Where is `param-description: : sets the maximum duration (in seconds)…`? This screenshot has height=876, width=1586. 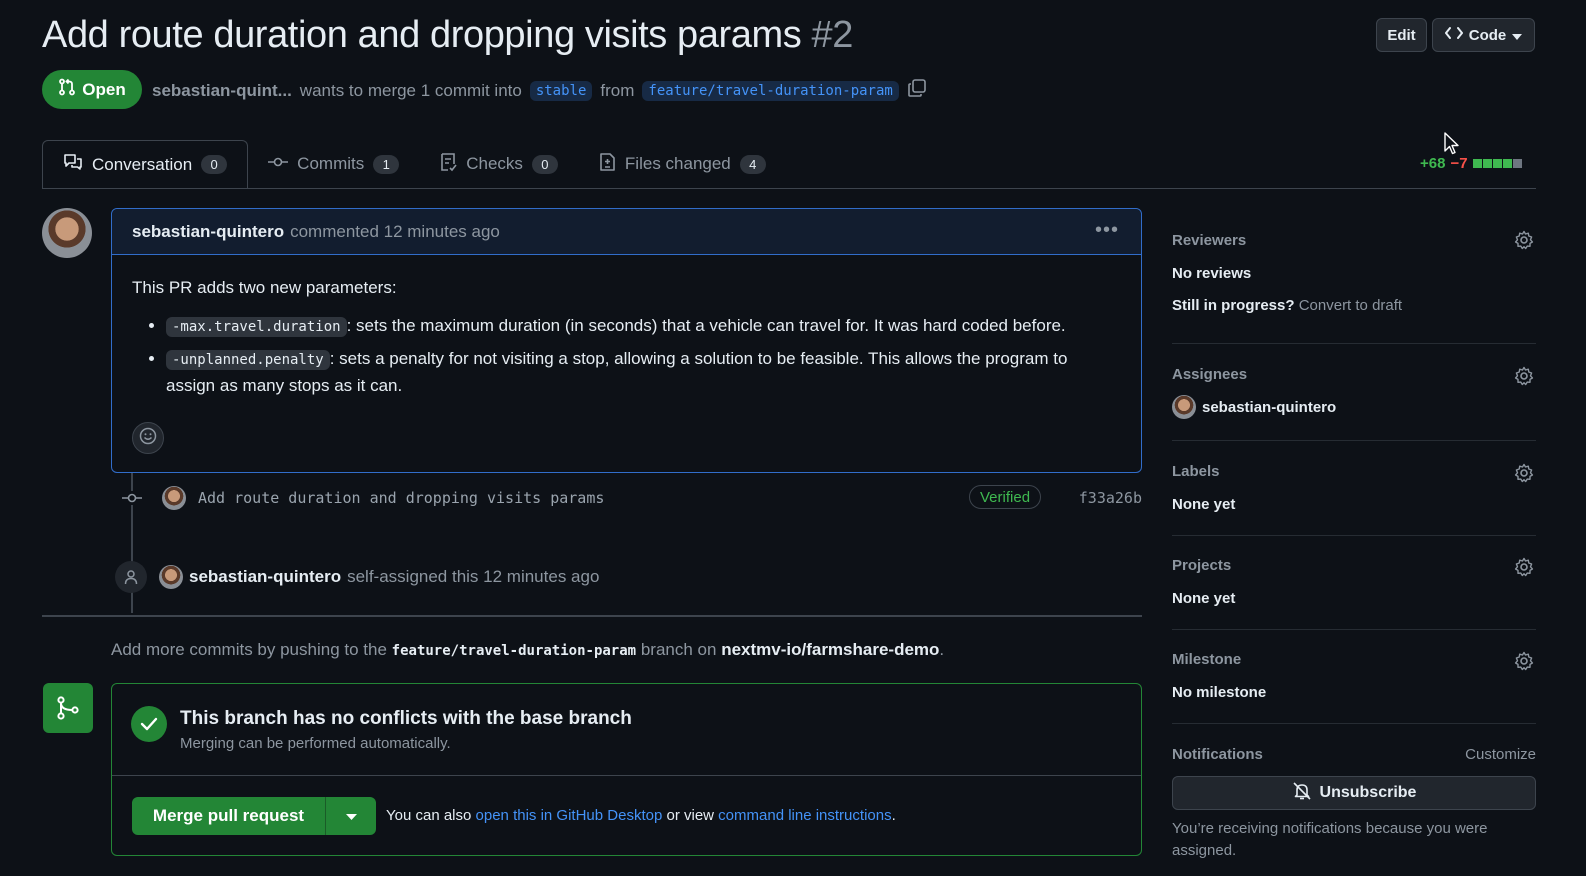 param-description: : sets the maximum duration (in seconds)… is located at coordinates (706, 325).